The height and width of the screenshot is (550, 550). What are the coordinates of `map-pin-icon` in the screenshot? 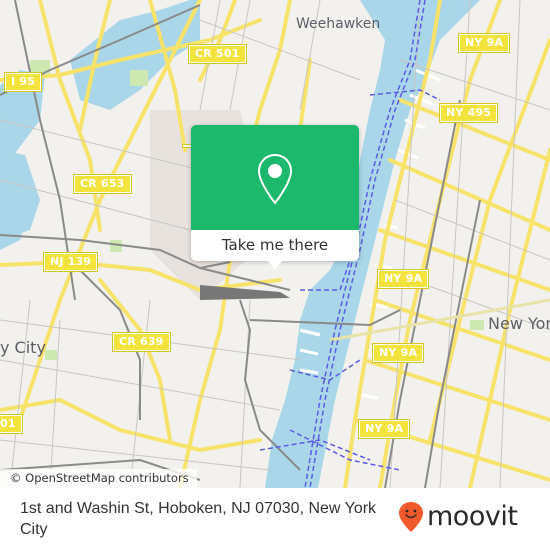 It's located at (275, 179).